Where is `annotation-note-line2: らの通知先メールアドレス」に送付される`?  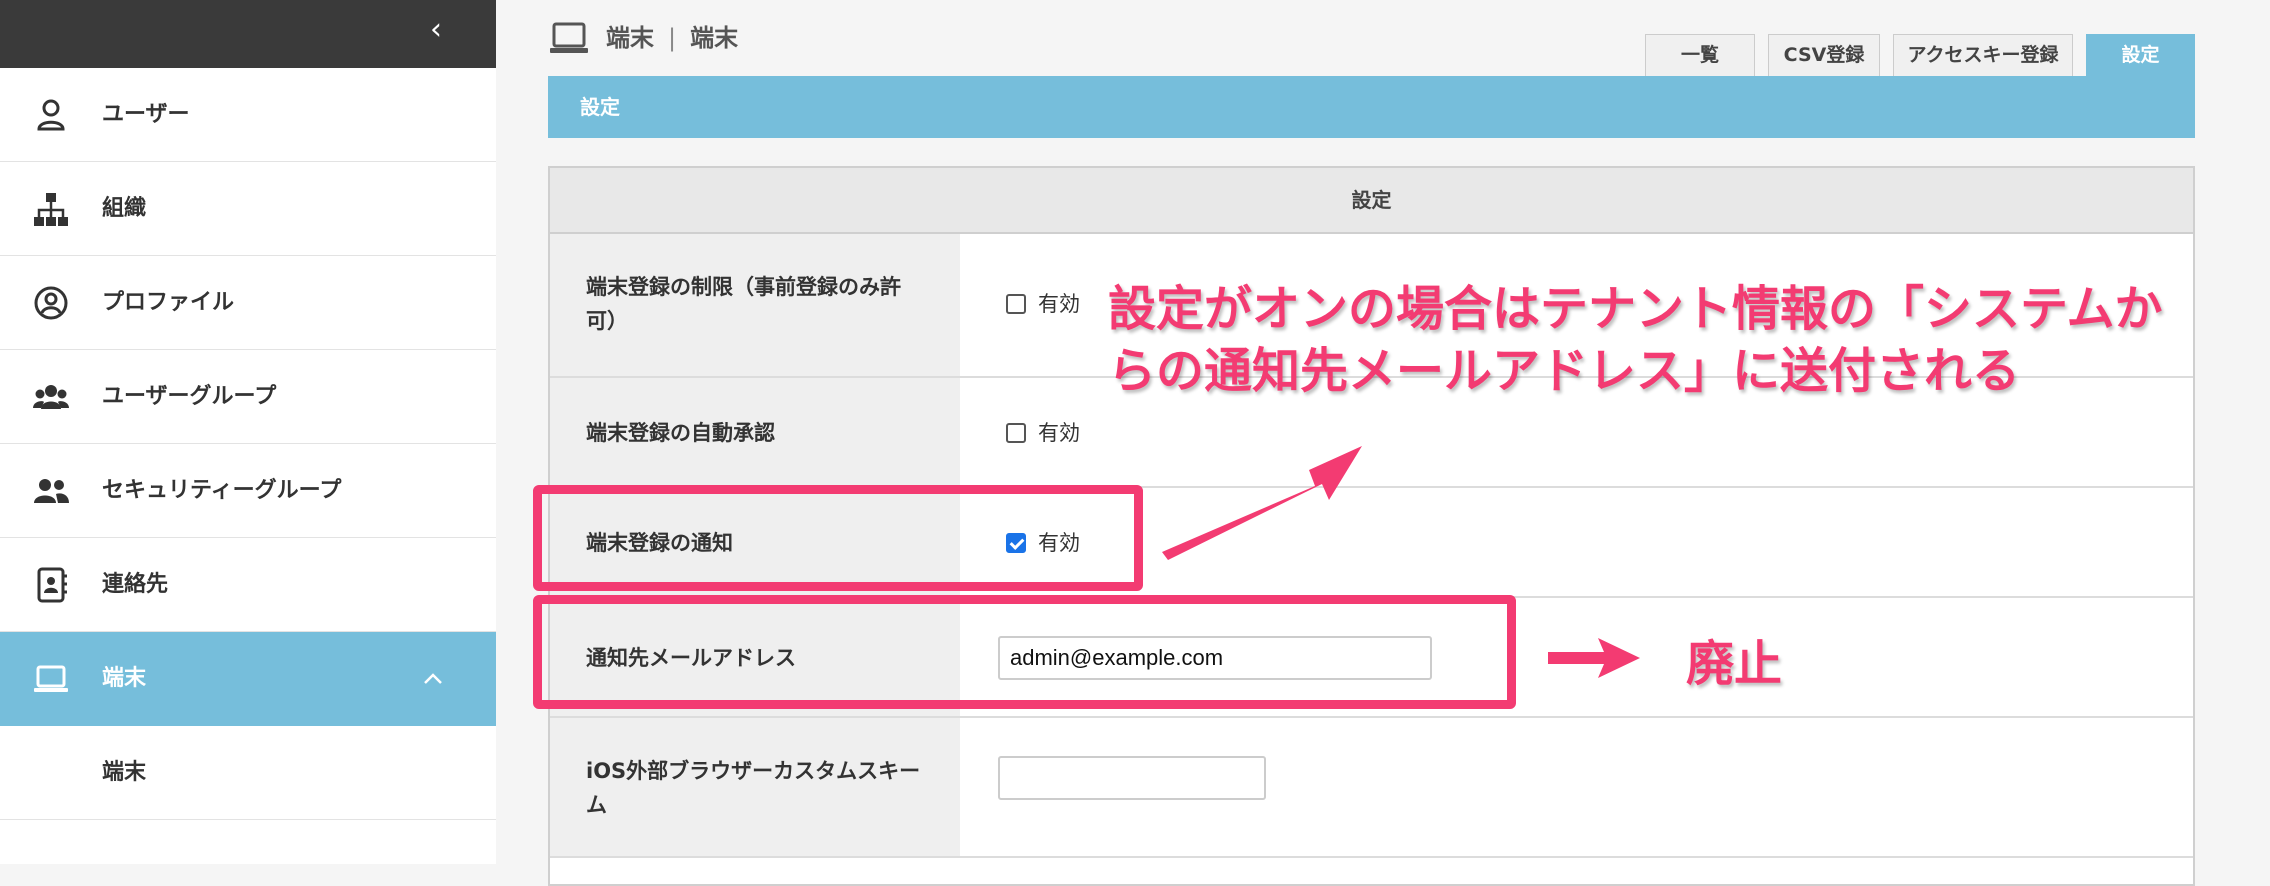
annotation-note-line2: らの通知先メールアドレス」に送付される is located at coordinates (1564, 371).